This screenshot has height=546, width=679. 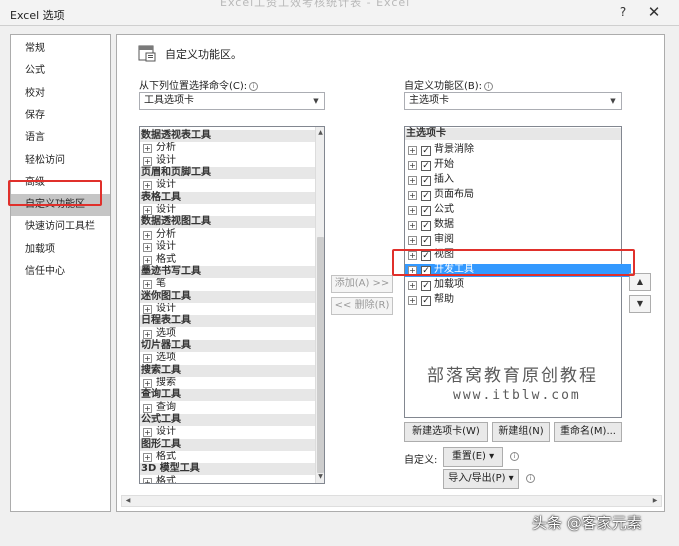 I want to click on scroll-left-icon: ◀, so click(x=128, y=501).